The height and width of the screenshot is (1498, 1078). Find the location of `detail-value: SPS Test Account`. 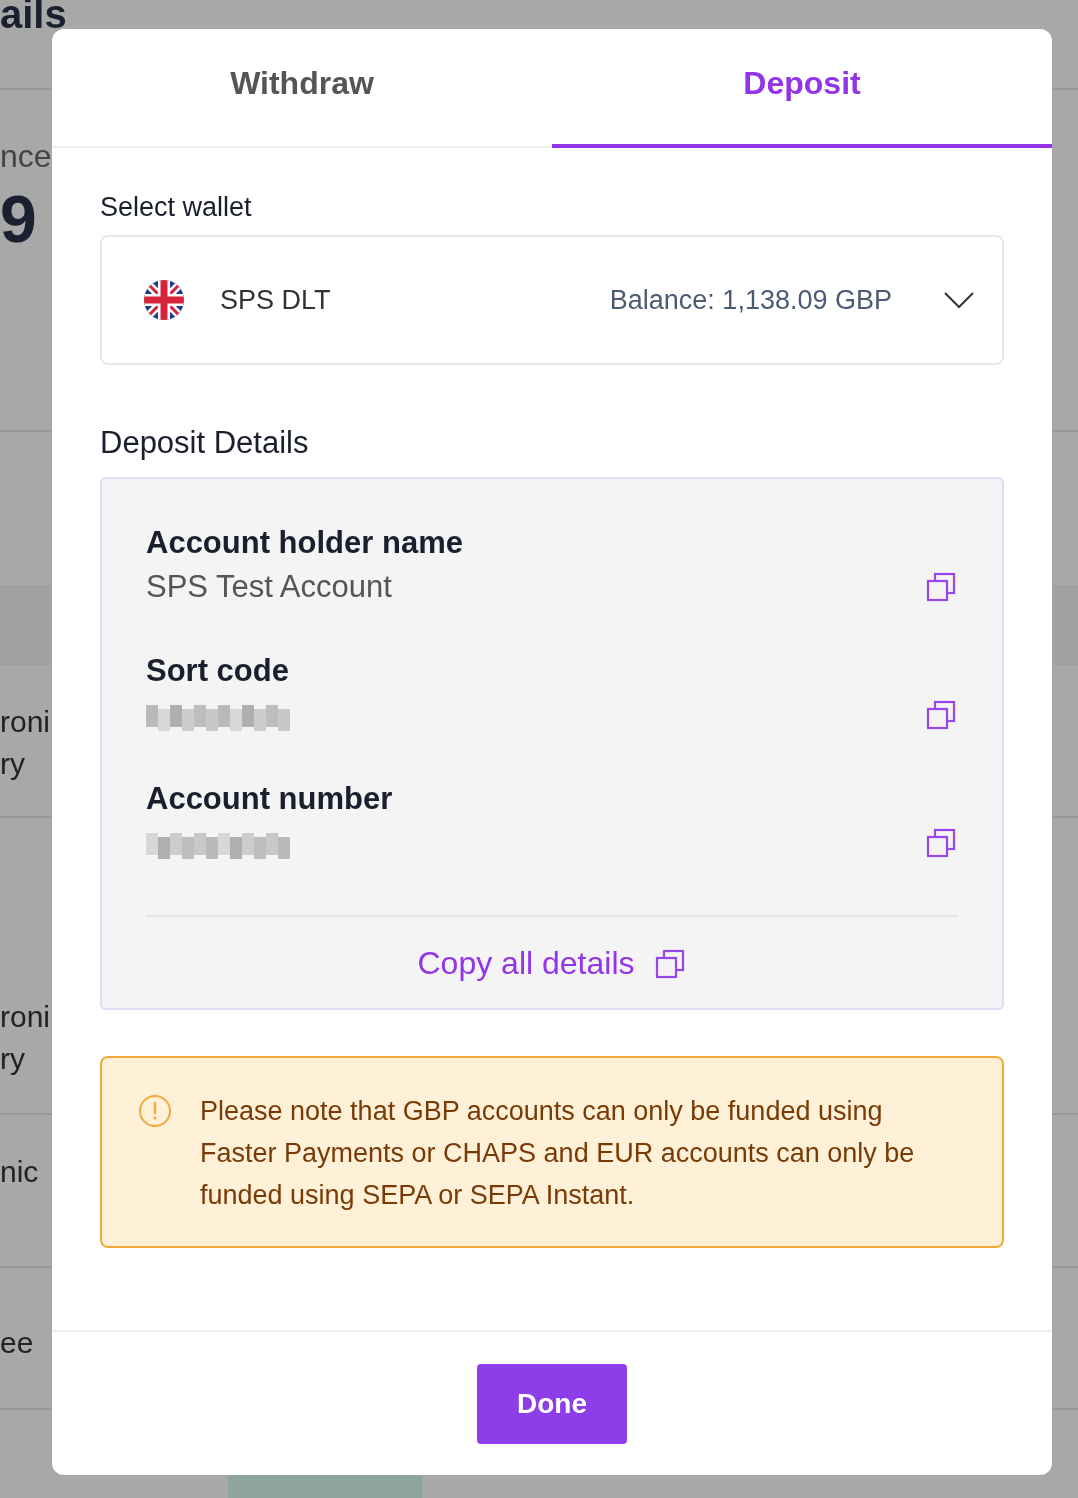

detail-value: SPS Test Account is located at coordinates (269, 587).